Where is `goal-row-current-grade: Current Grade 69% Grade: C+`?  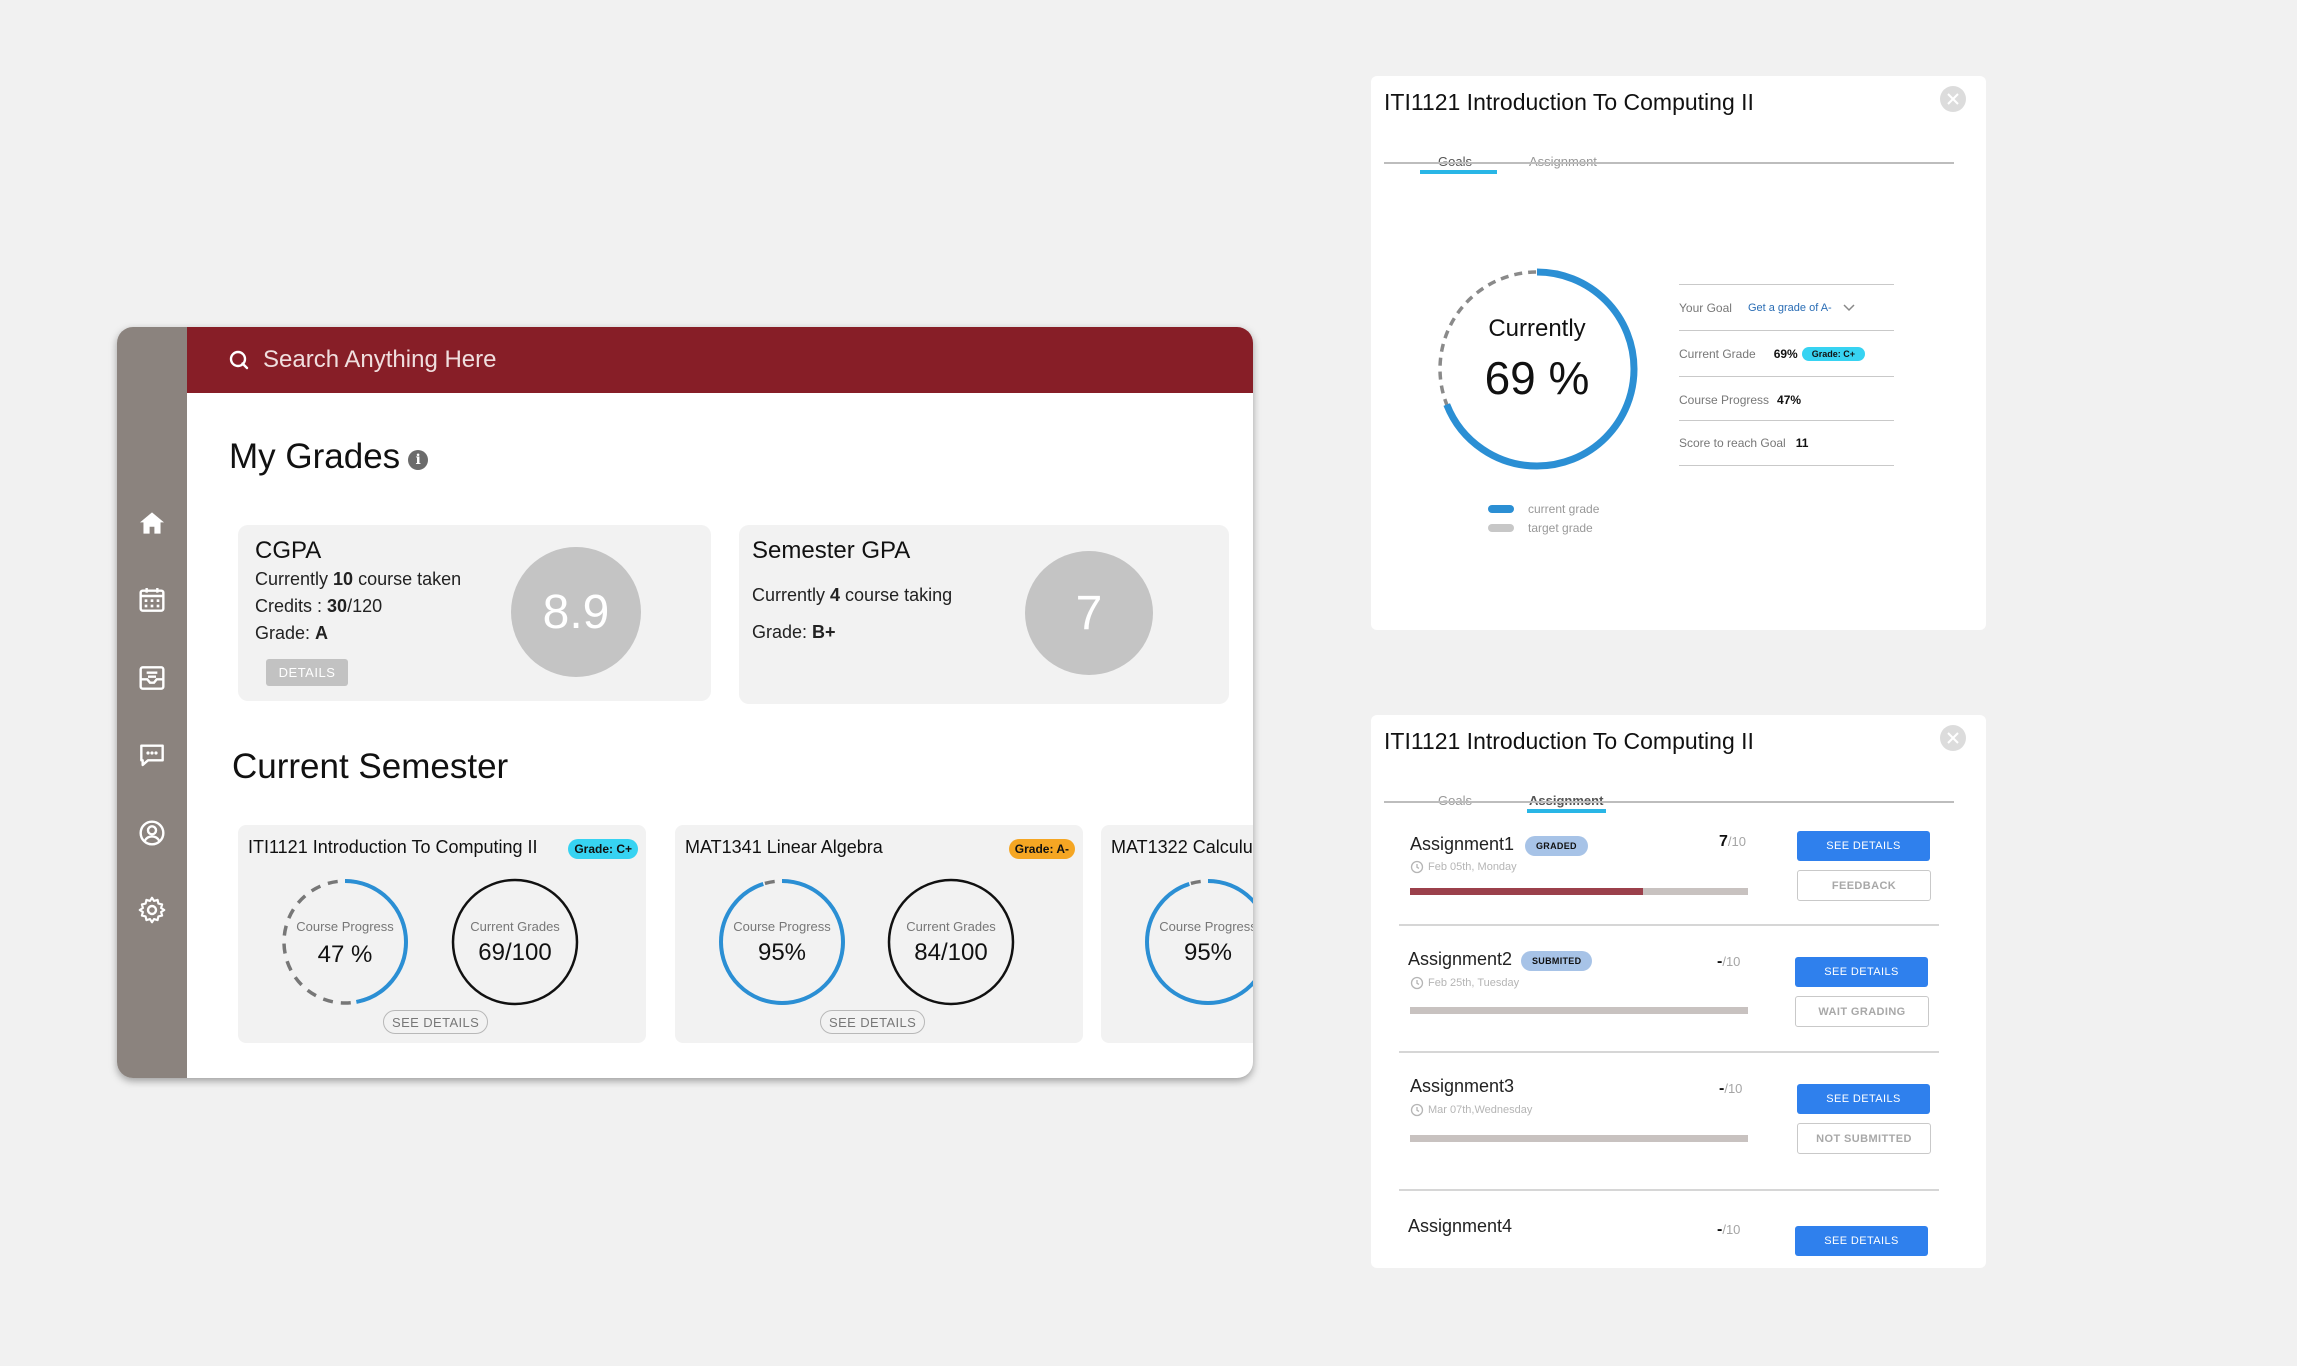
goal-row-current-grade: Current Grade 69% Grade: C+ is located at coordinates (1786, 353).